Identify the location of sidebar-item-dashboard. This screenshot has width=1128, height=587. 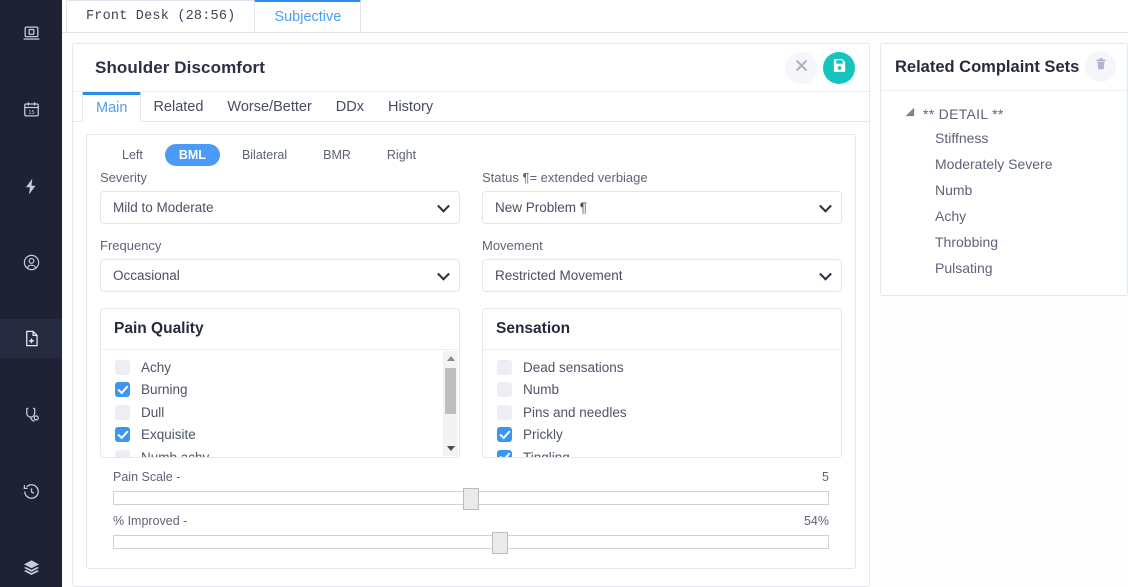
(31, 33).